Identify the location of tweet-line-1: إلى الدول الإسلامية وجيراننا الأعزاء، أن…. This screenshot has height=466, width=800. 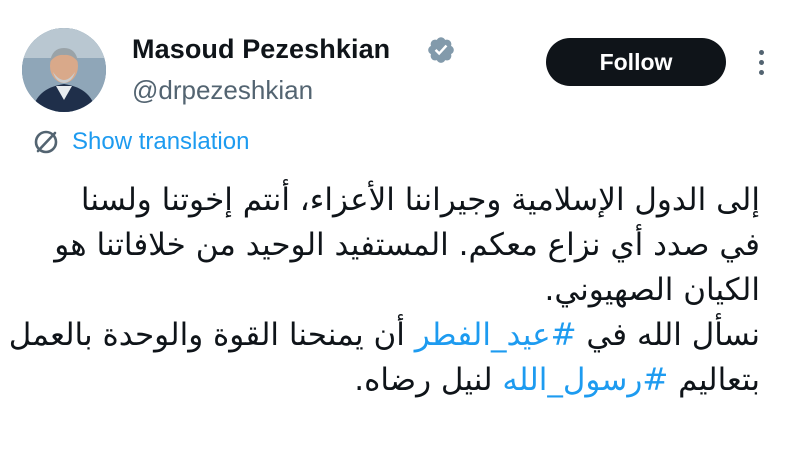
(420, 200).